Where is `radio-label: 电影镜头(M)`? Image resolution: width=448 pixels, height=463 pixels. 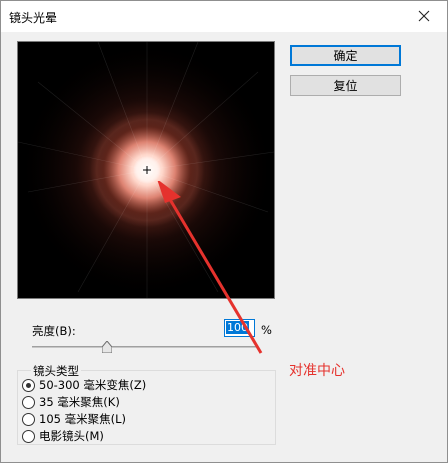 radio-label: 电影镜头(M) is located at coordinates (71, 436).